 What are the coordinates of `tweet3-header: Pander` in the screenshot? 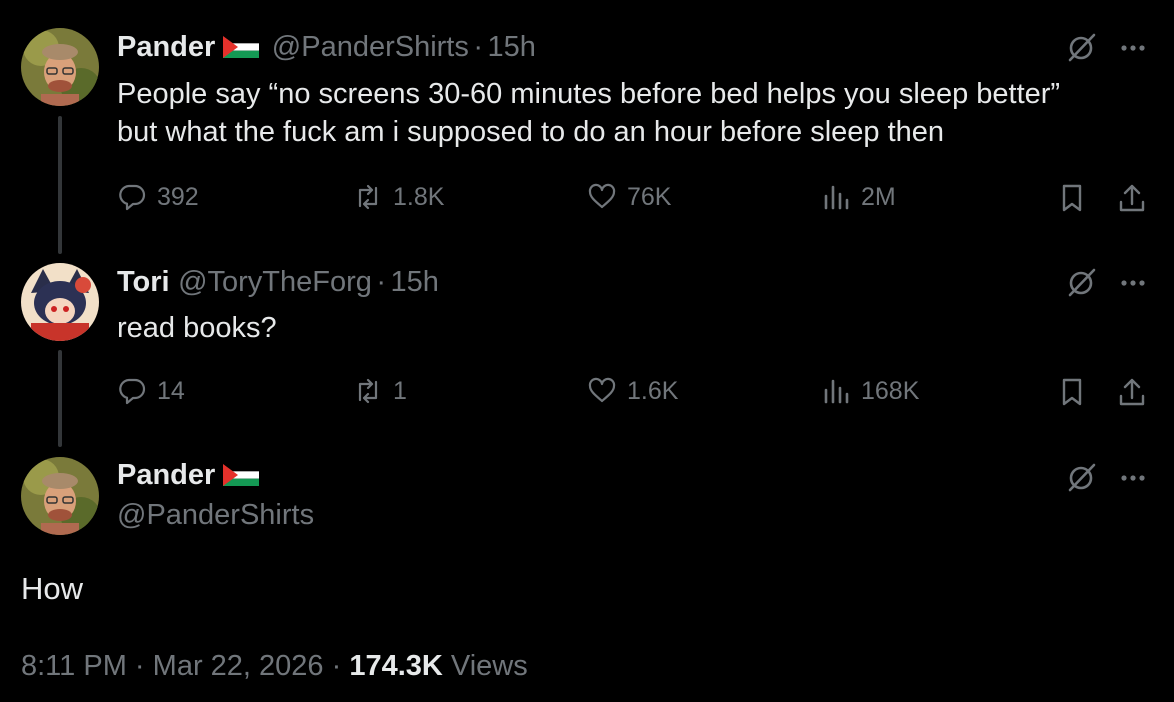 It's located at (188, 475).